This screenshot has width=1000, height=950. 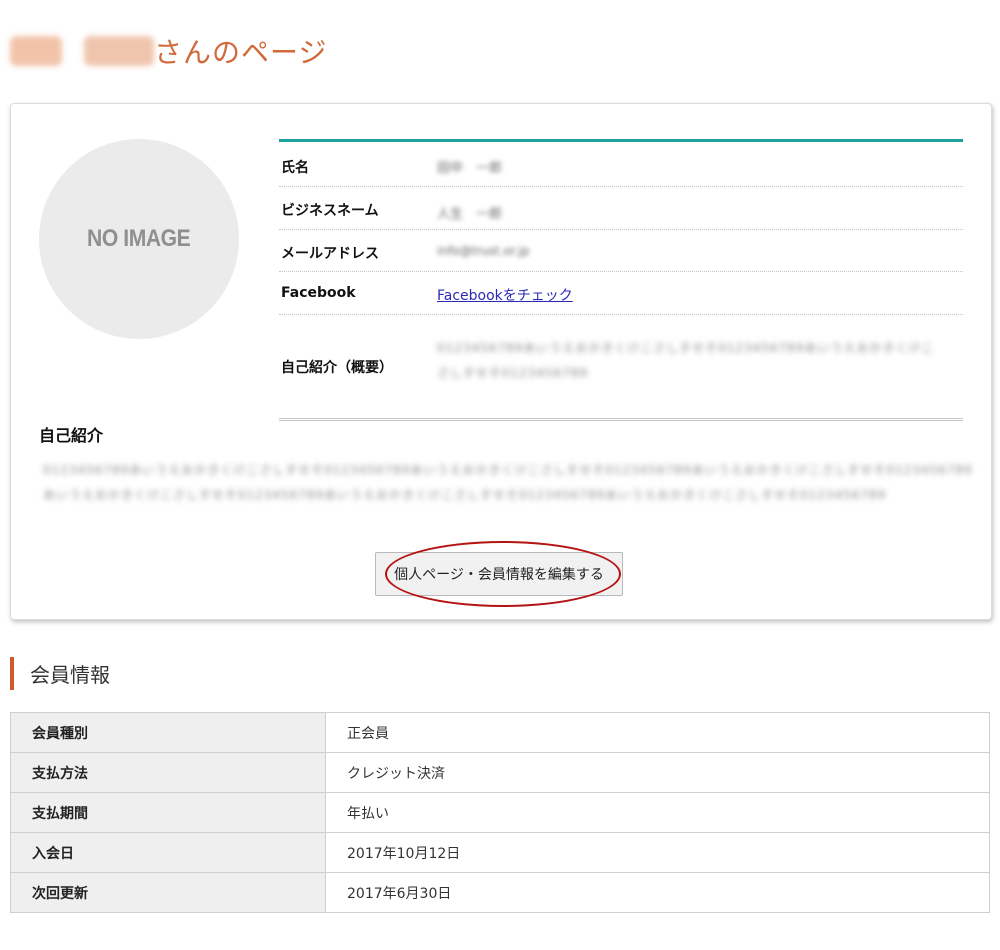 I want to click on row-value: 正会員, so click(x=657, y=732).